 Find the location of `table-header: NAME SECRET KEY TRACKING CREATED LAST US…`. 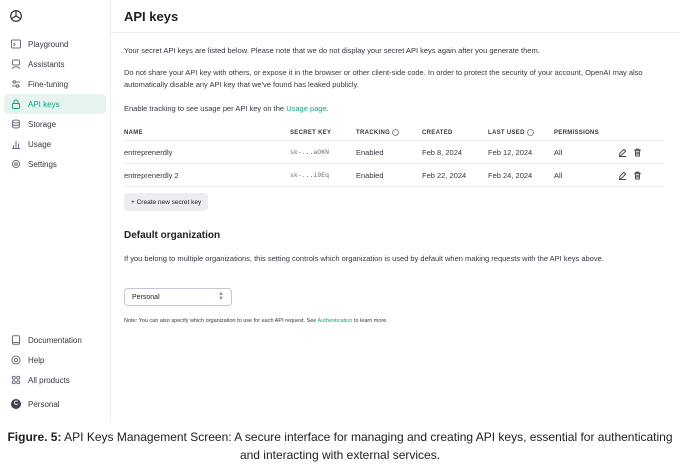

table-header: NAME SECRET KEY TRACKING CREATED LAST US… is located at coordinates (394, 133).